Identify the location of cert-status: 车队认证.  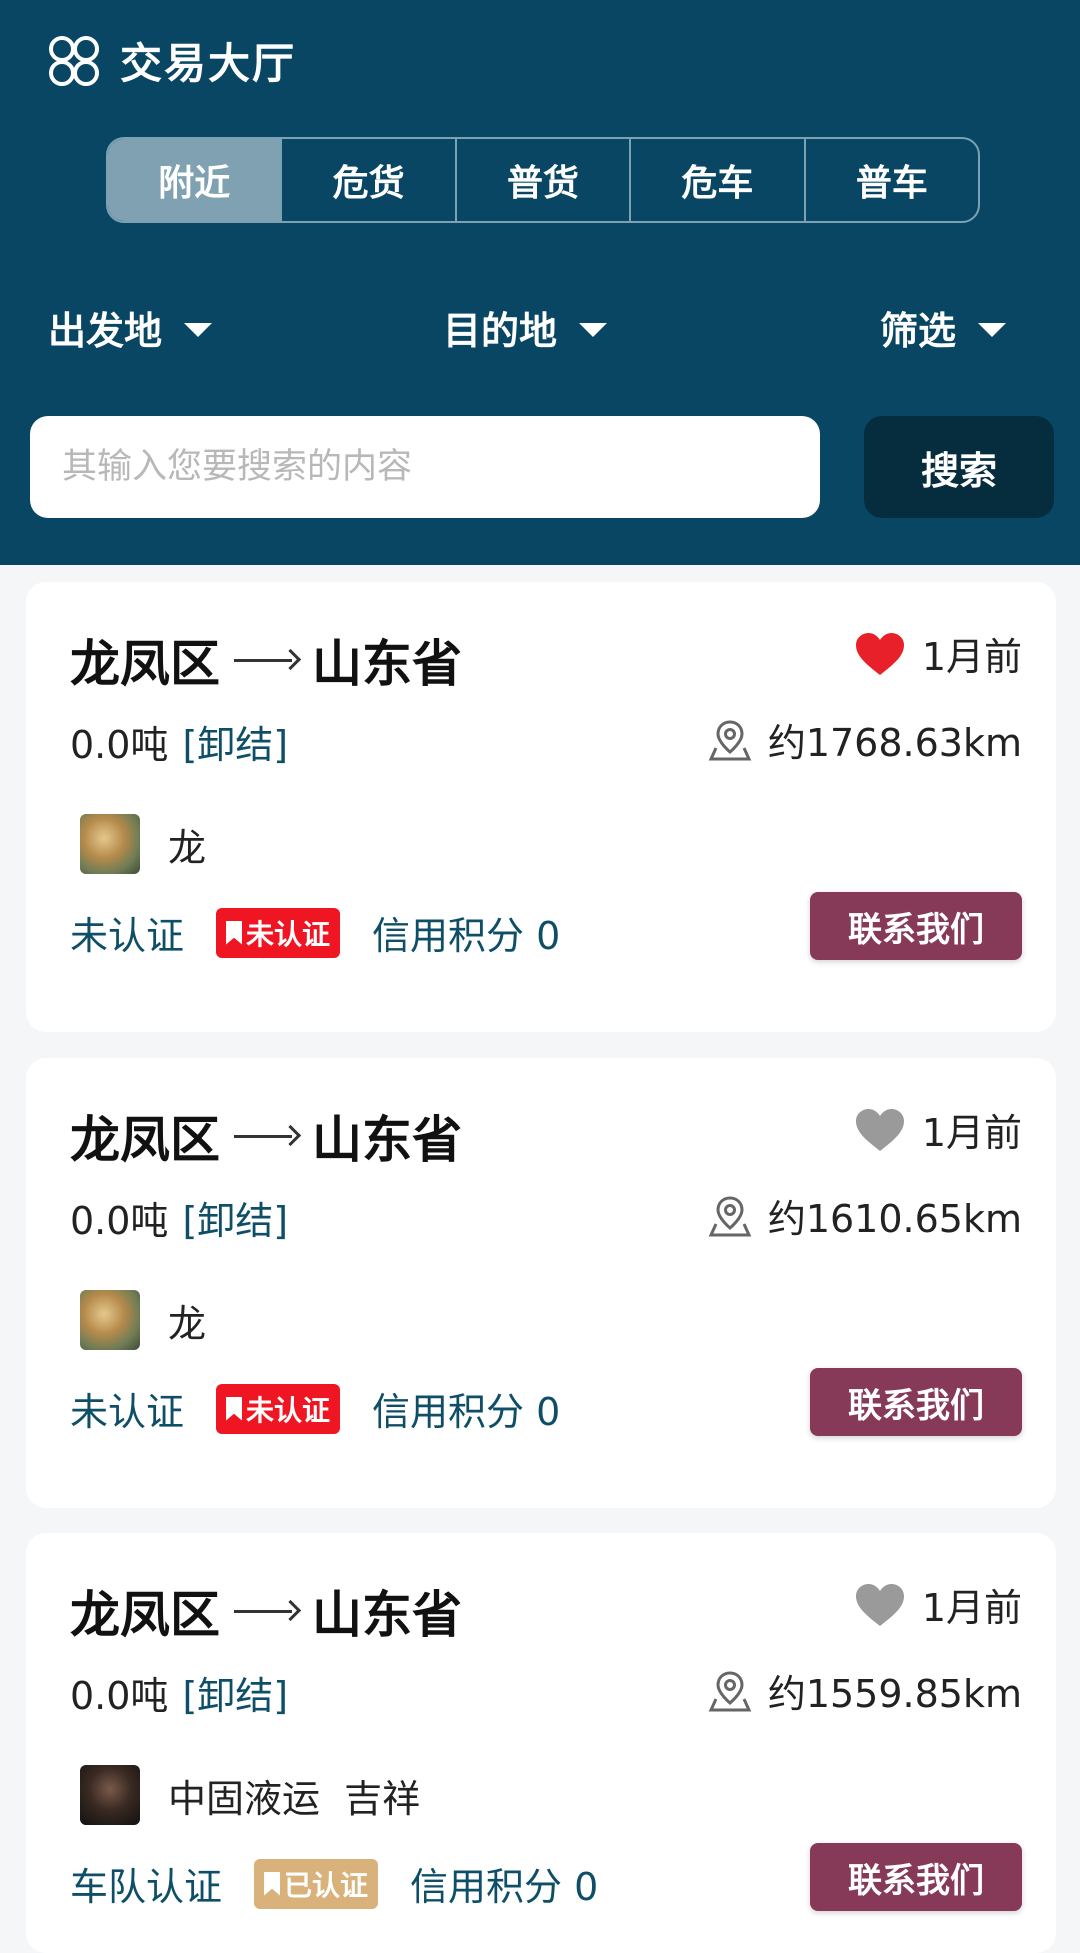
(146, 1887).